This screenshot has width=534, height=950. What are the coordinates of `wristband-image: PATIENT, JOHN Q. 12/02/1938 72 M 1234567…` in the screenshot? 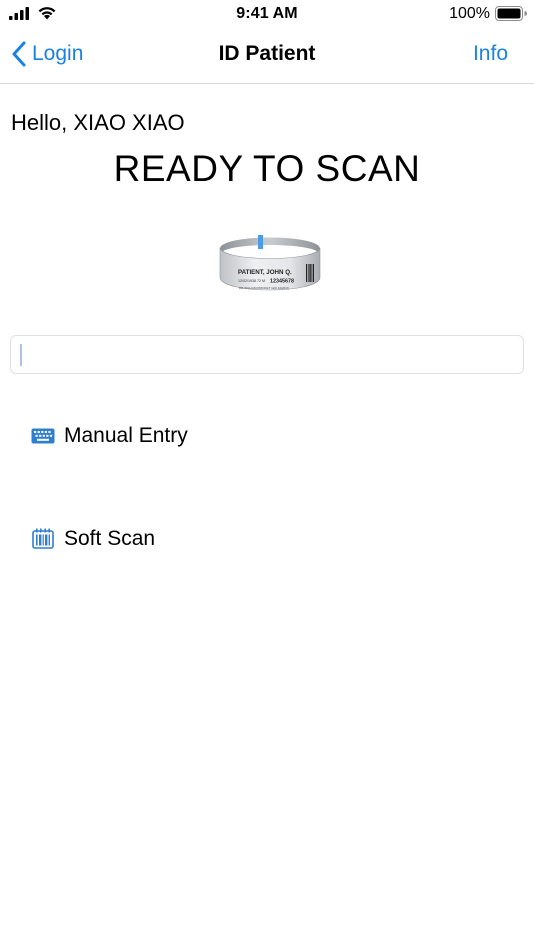 It's located at (270, 263).